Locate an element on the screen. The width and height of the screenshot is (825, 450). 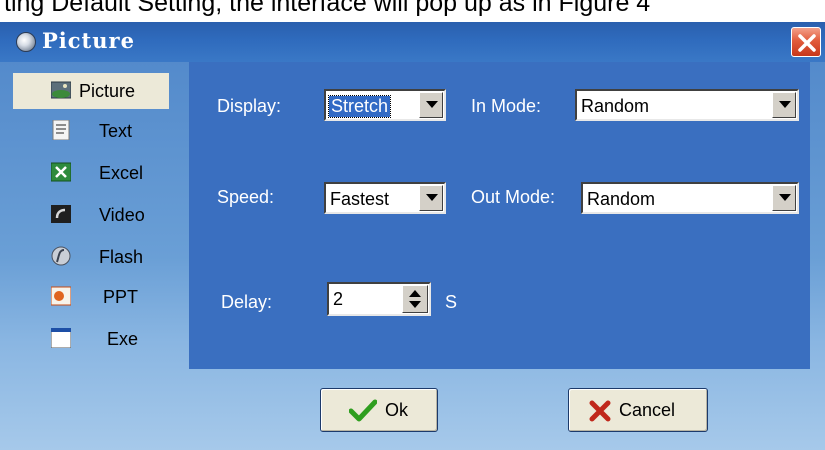
picture-icon is located at coordinates (61, 90).